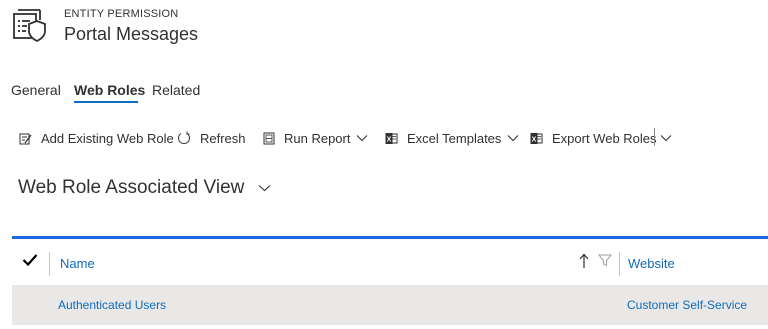 Image resolution: width=768 pixels, height=329 pixels. I want to click on run-report-button: Run Report, so click(320, 138).